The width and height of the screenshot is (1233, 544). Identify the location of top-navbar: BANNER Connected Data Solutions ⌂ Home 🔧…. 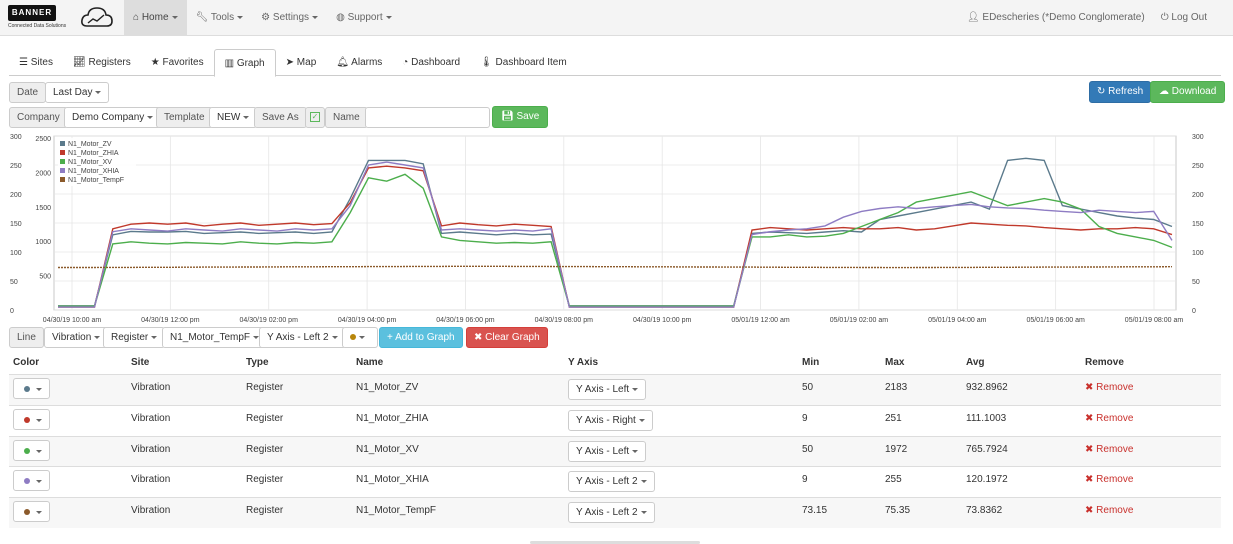
(616, 18).